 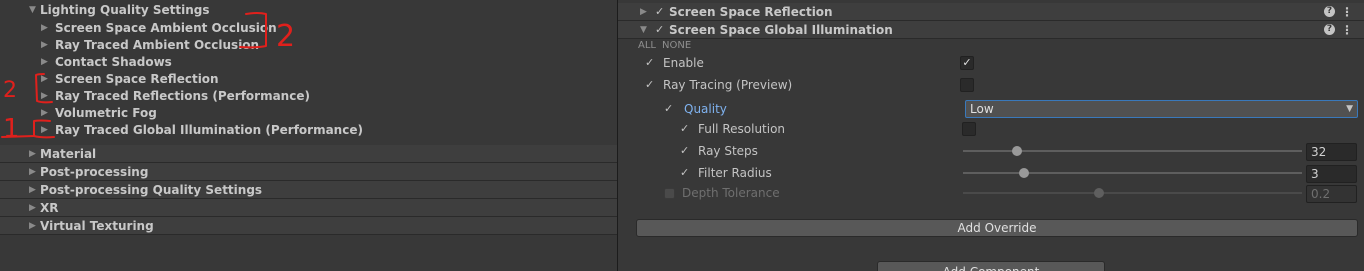 What do you see at coordinates (308, 79) in the screenshot?
I see `tree-item-screen-space-reflection: ▶ Screen Space Reflection` at bounding box center [308, 79].